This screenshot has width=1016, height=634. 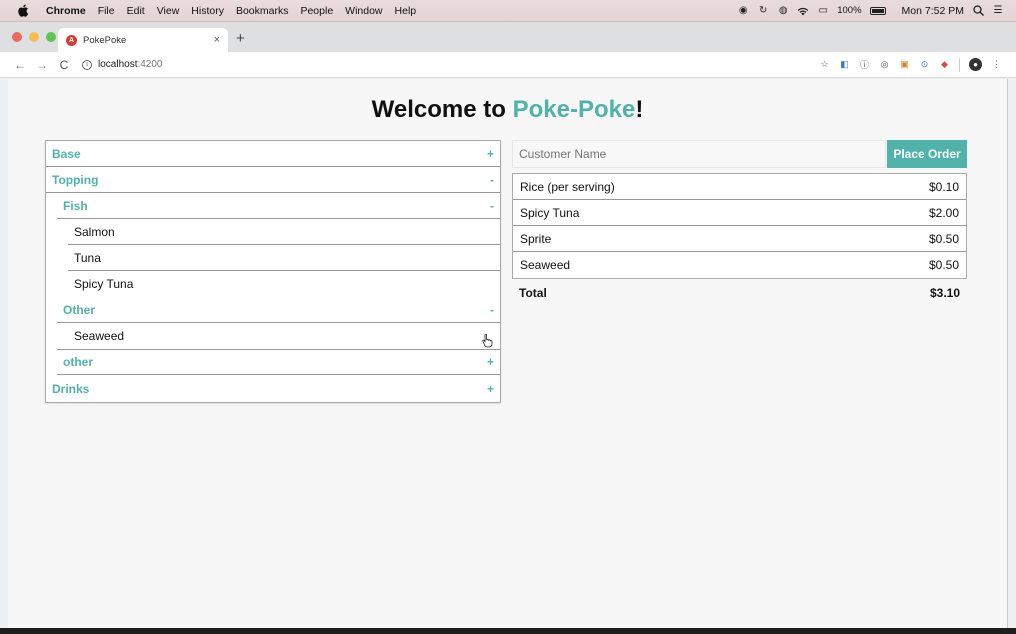 What do you see at coordinates (959, 64) in the screenshot?
I see `toolbar-divider` at bounding box center [959, 64].